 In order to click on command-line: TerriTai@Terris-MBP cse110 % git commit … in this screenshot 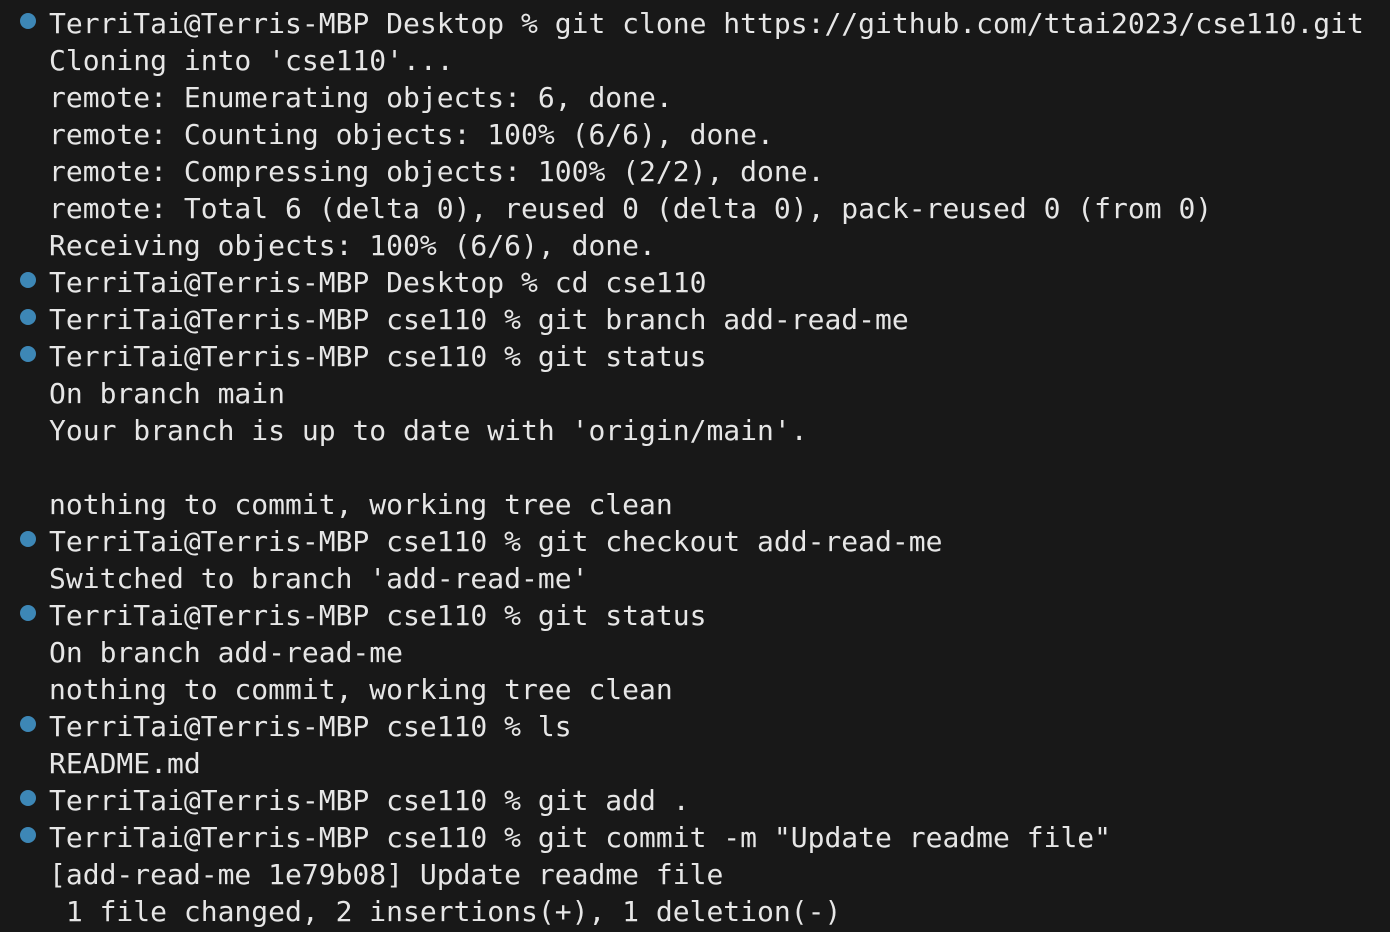, I will do `click(695, 837)`.